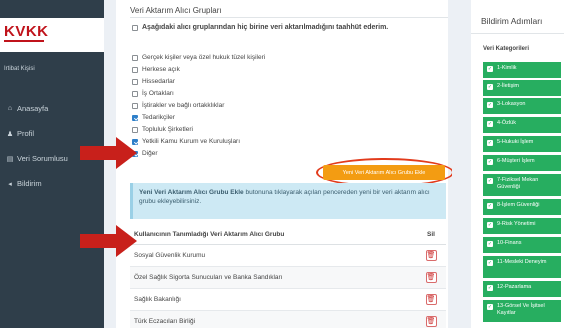  I want to click on group-checkbox-row: Hissedarlar, so click(153, 81).